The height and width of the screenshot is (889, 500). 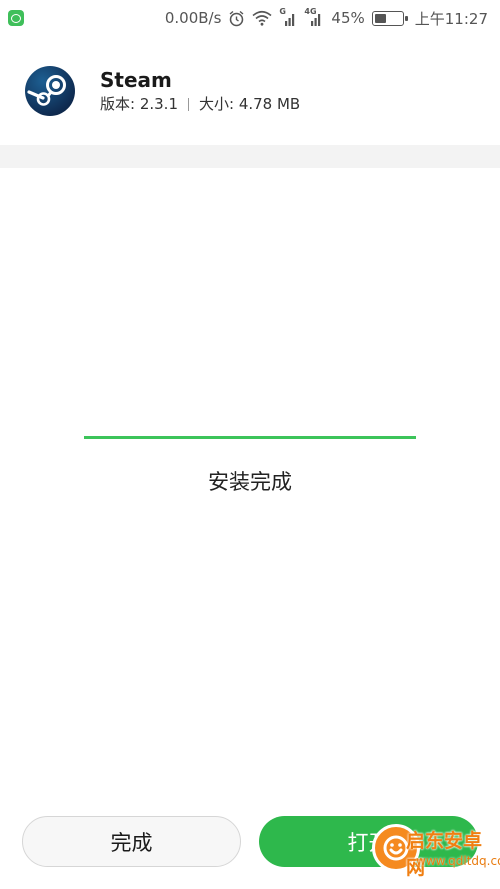 What do you see at coordinates (188, 104) in the screenshot?
I see `meta-divider` at bounding box center [188, 104].